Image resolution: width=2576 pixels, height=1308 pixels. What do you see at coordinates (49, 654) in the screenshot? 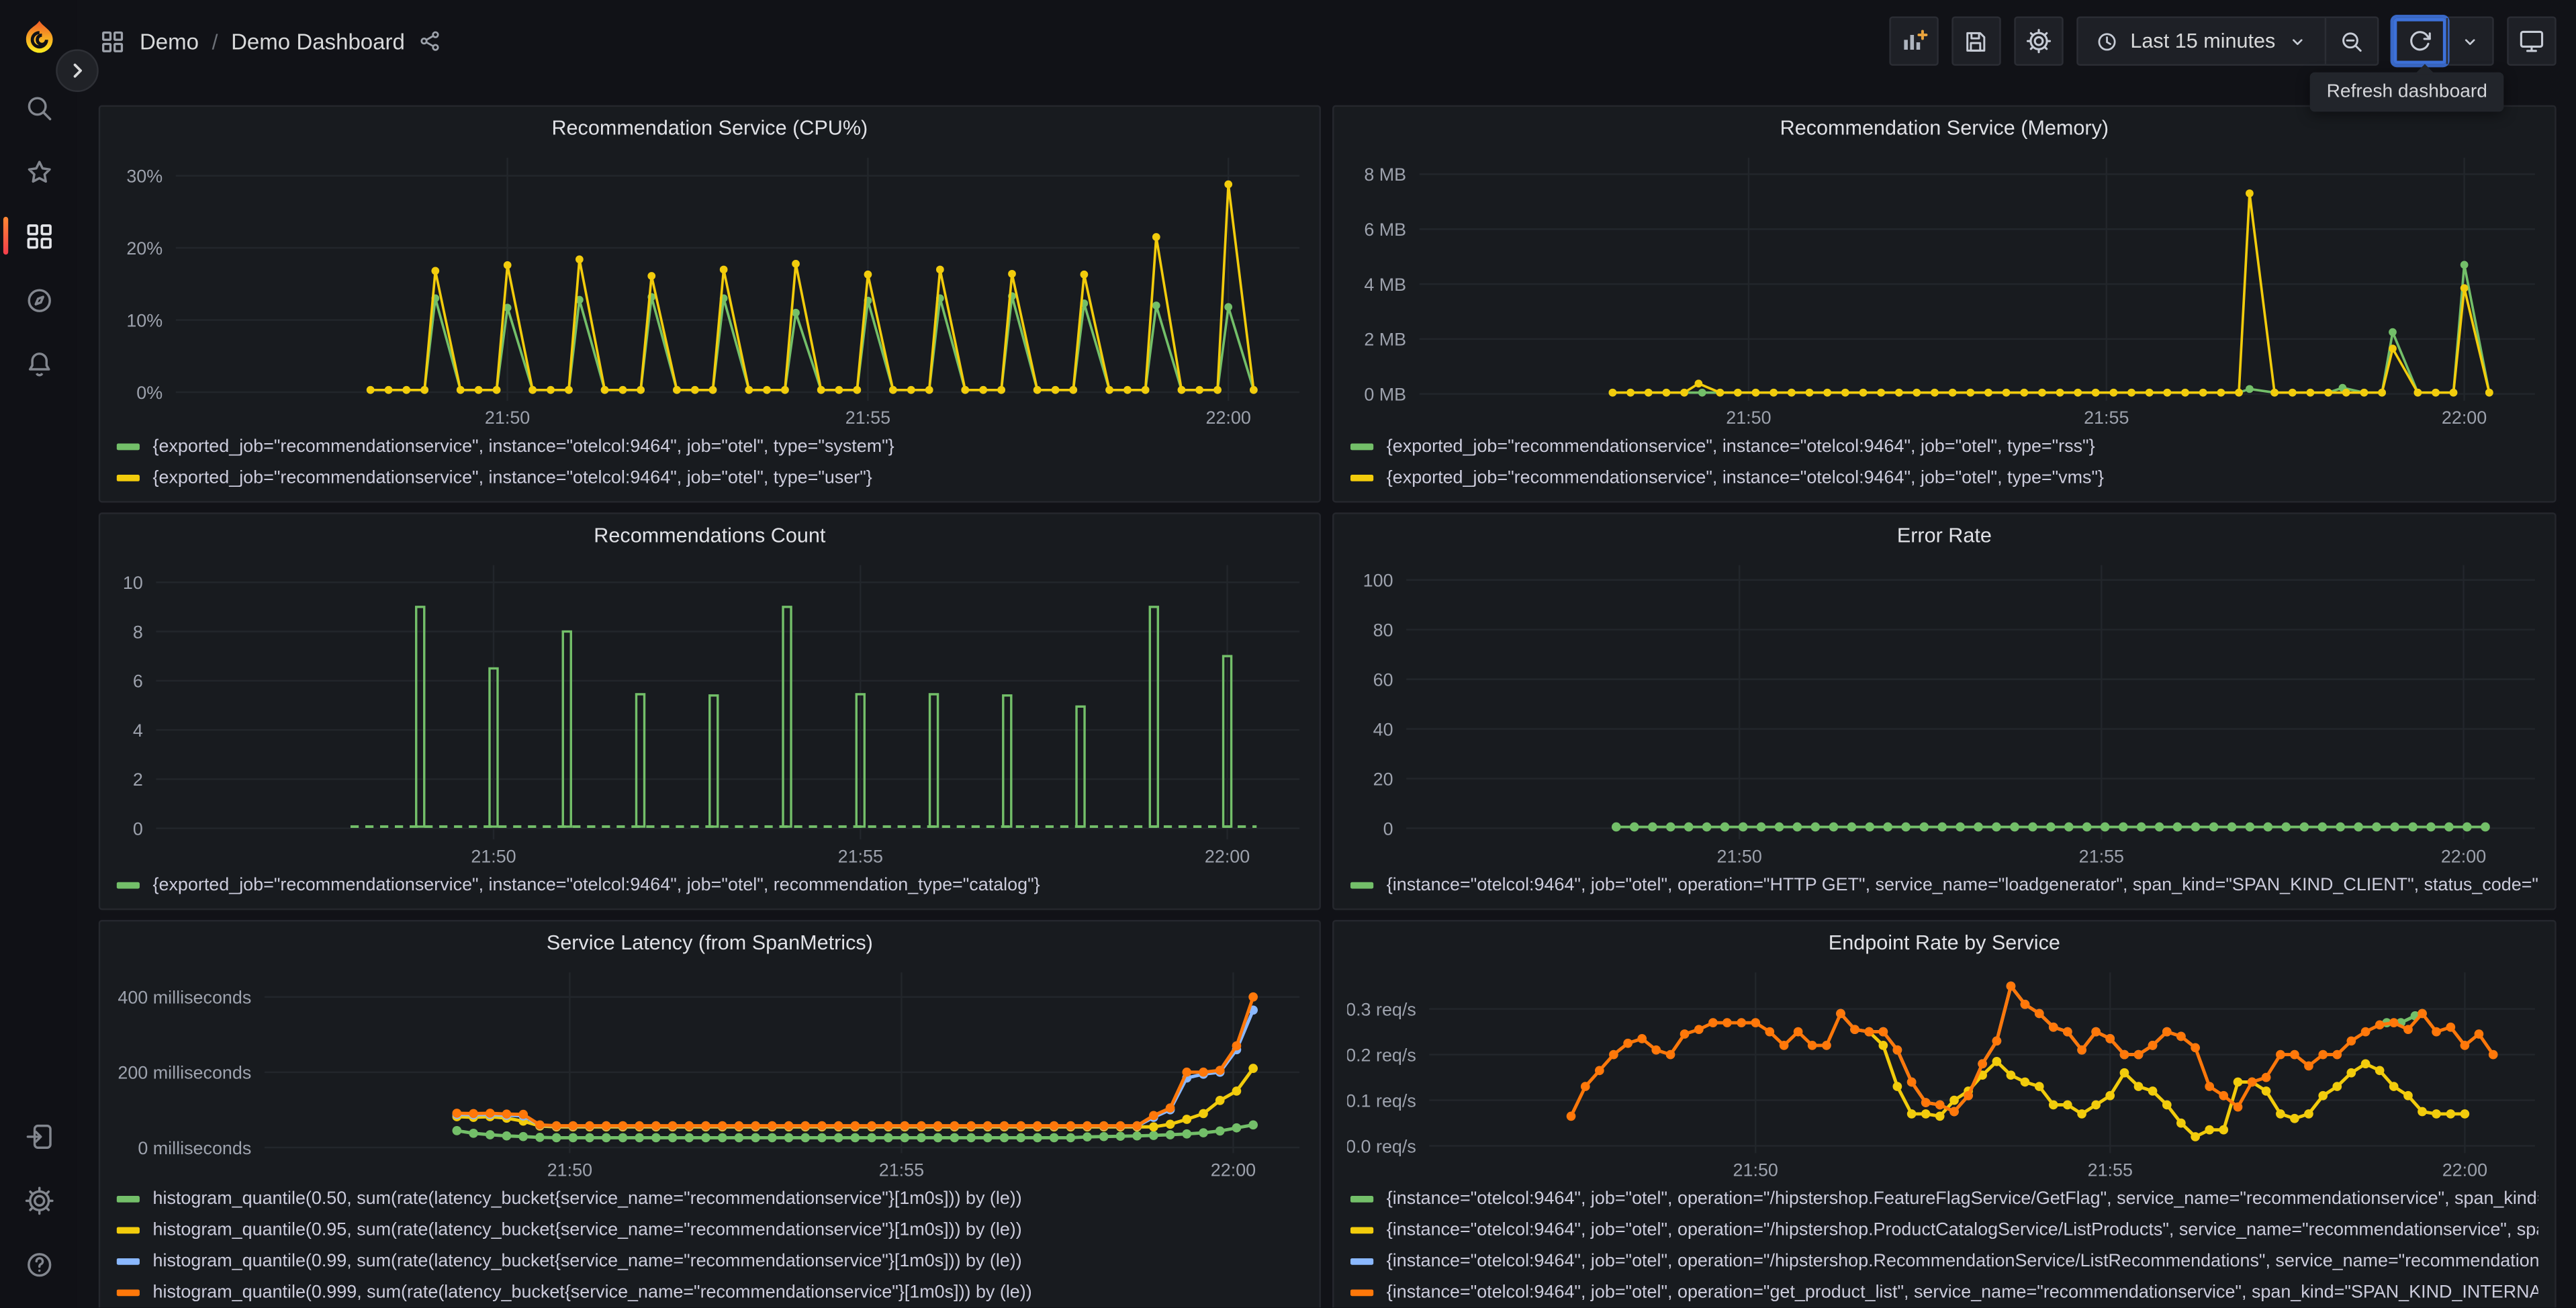
I see `sidebar` at bounding box center [49, 654].